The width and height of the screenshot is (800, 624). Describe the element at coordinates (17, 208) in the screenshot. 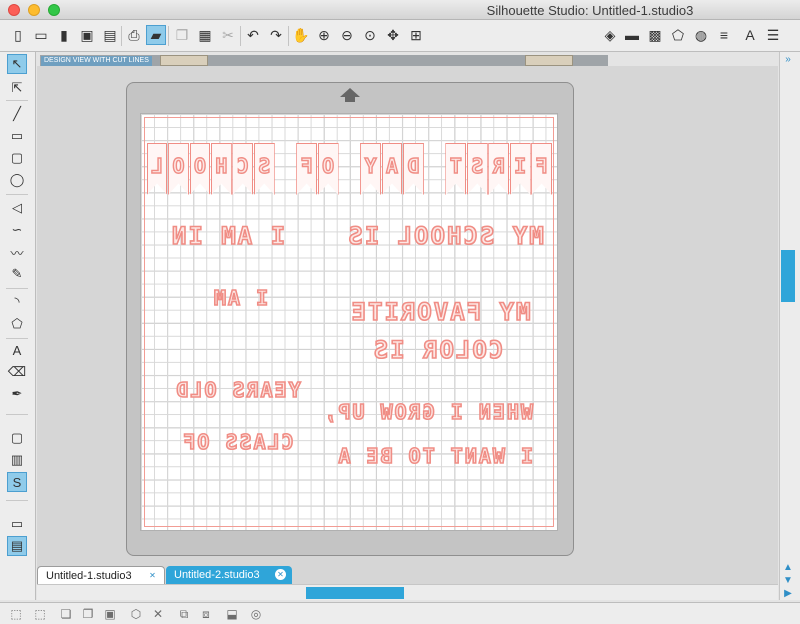

I see `polygon-tool-icon: ◁` at that location.